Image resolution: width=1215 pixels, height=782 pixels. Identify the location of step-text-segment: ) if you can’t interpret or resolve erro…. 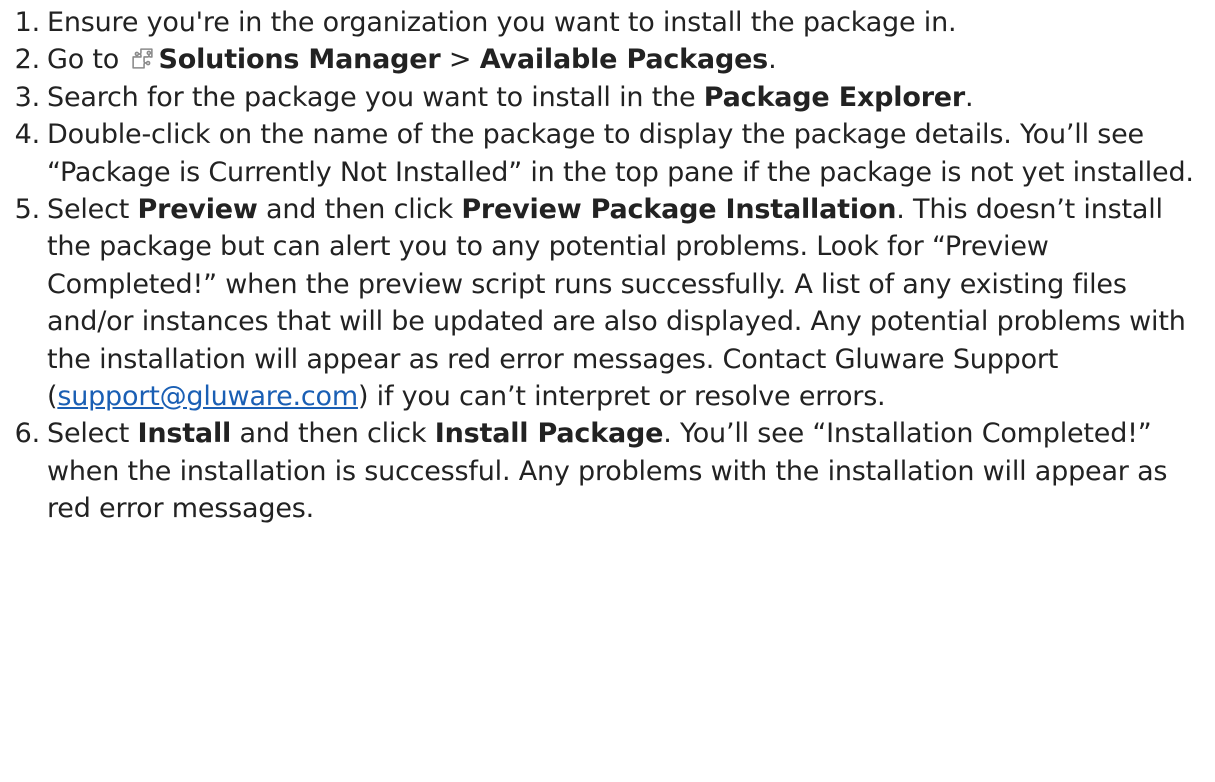
(621, 397).